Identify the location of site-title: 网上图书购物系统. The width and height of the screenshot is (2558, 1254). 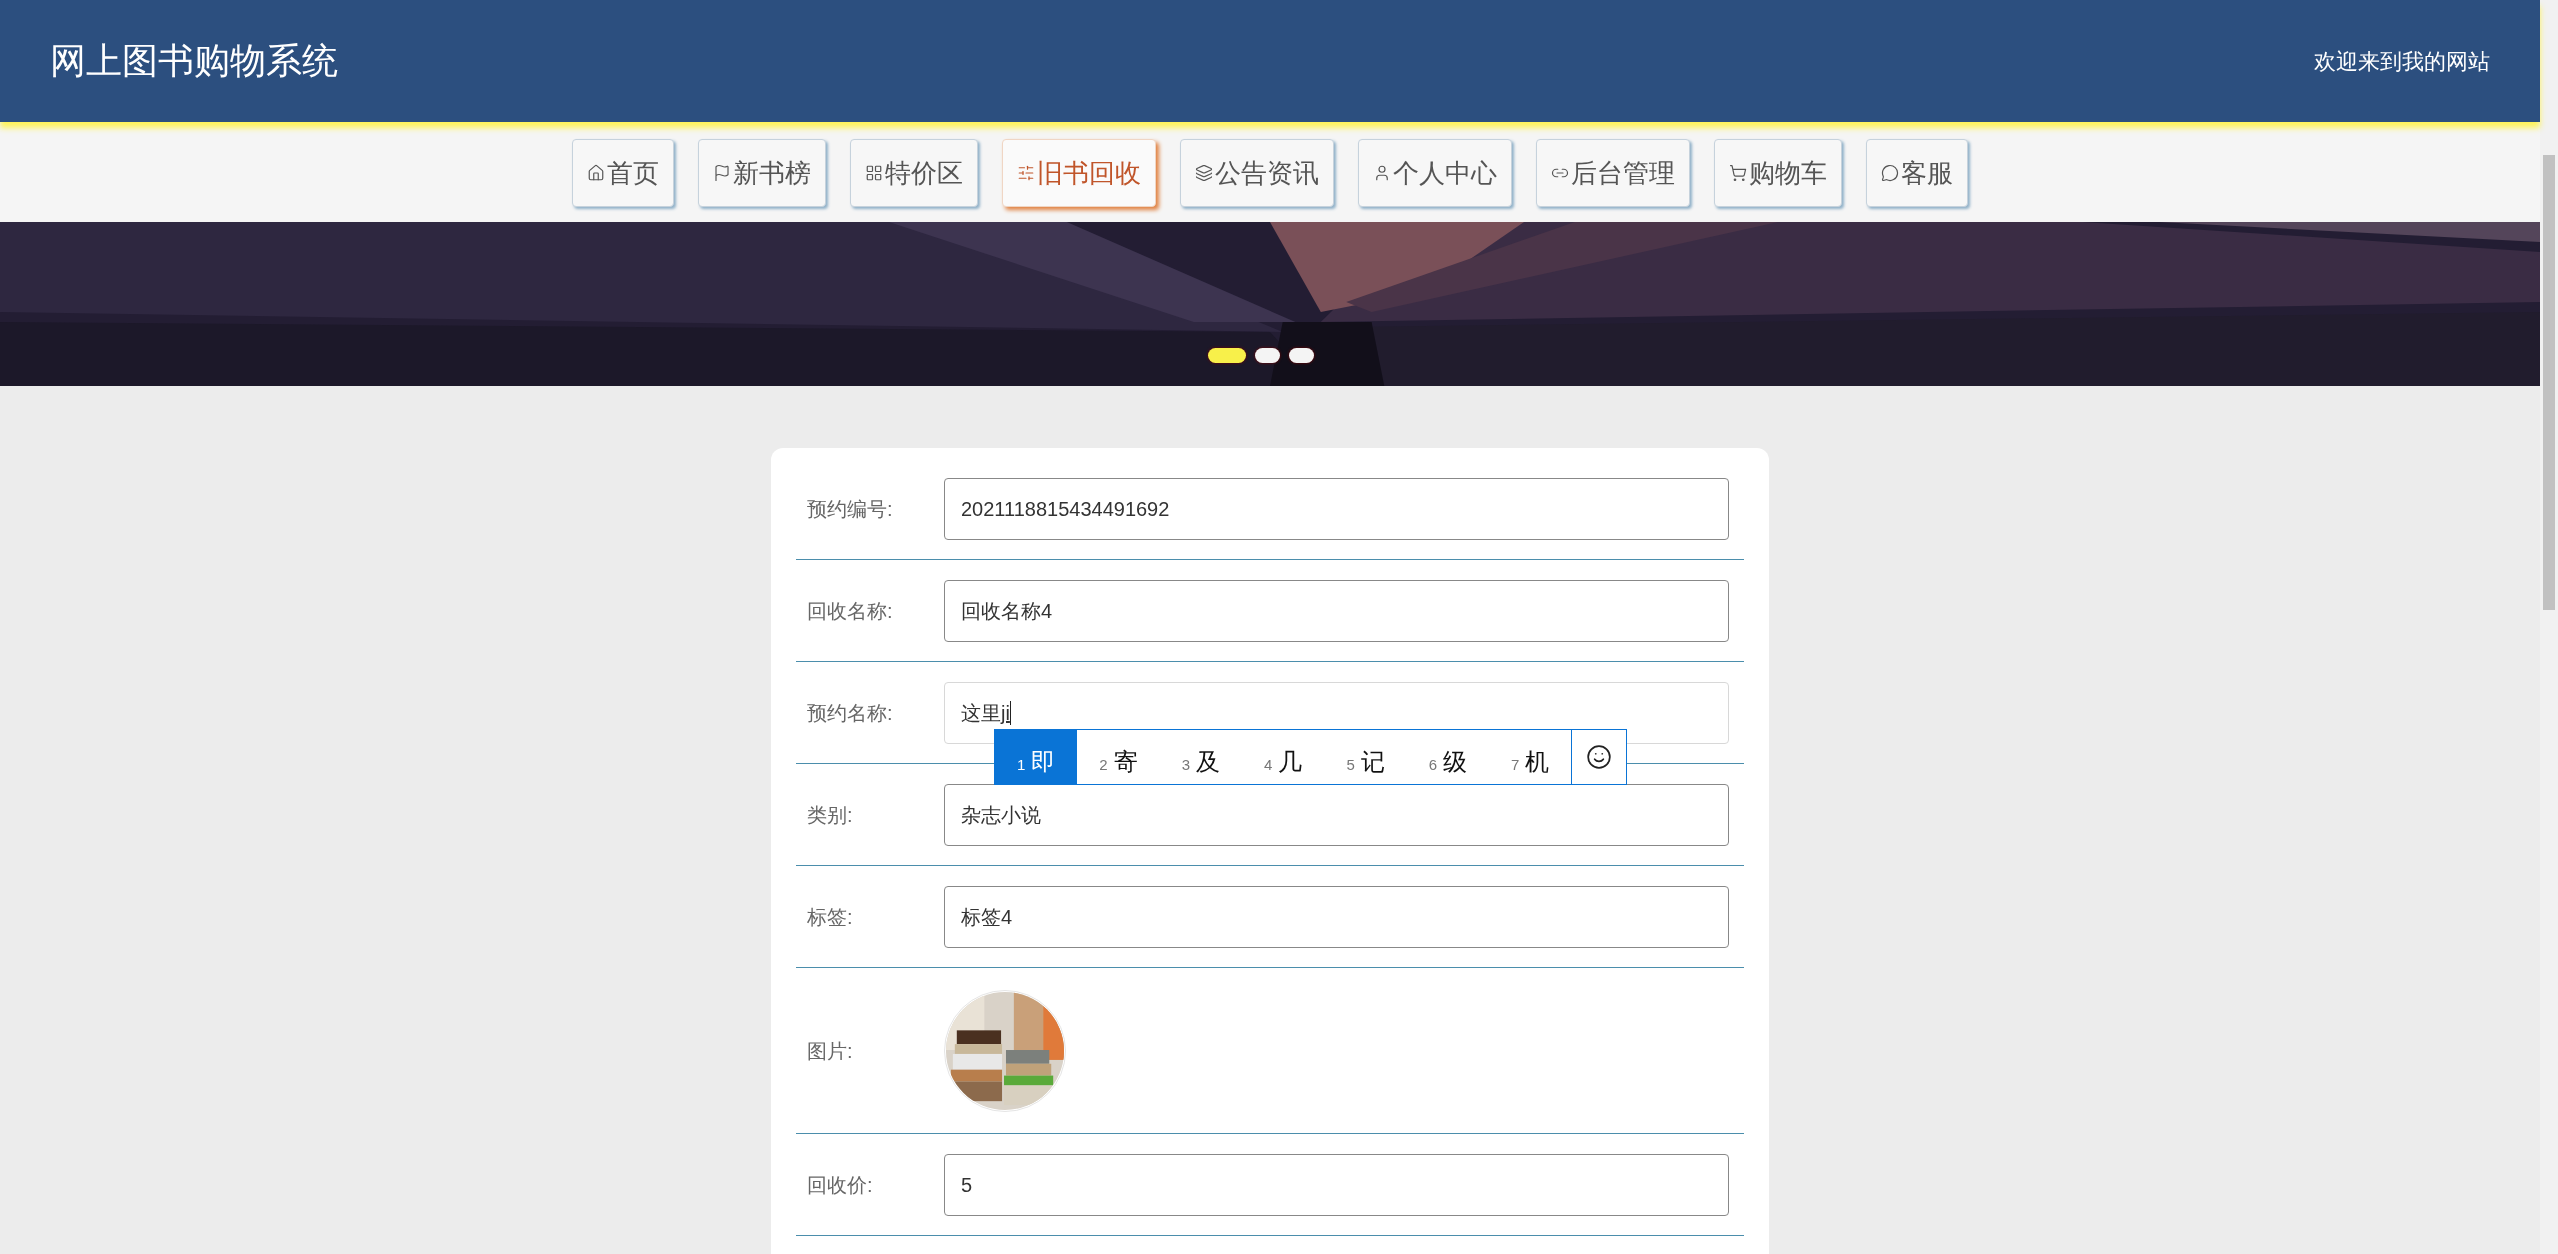
(194, 61).